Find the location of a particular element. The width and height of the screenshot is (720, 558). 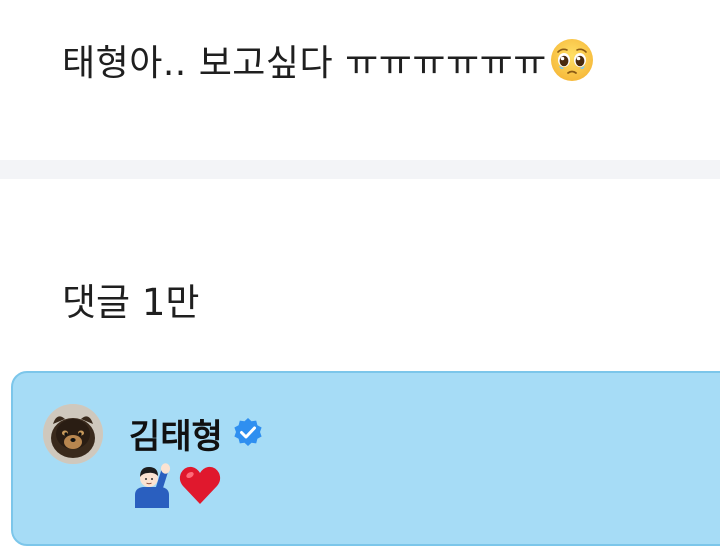

post-text: 태형아.. 보고싶다 ㅠㅠㅠㅠㅠㅠ is located at coordinates (304, 63).